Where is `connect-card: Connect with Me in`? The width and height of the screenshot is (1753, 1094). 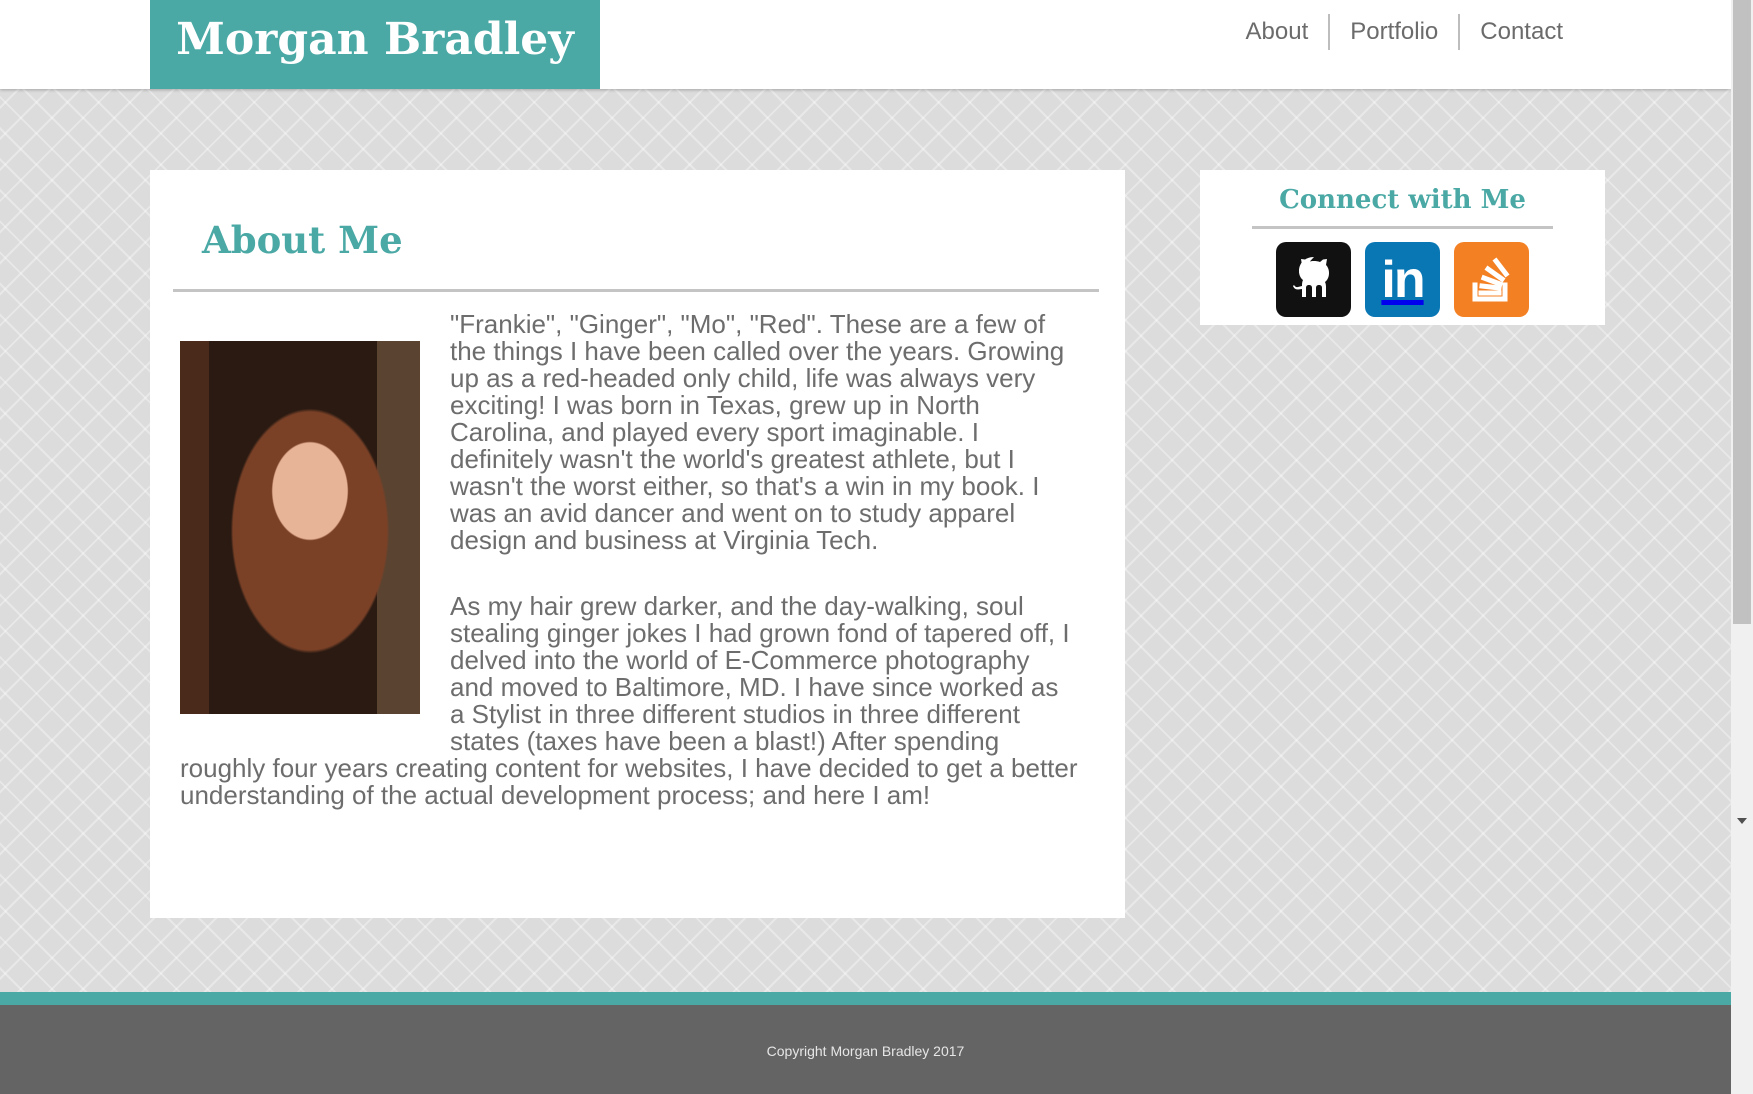 connect-card: Connect with Me in is located at coordinates (1402, 247).